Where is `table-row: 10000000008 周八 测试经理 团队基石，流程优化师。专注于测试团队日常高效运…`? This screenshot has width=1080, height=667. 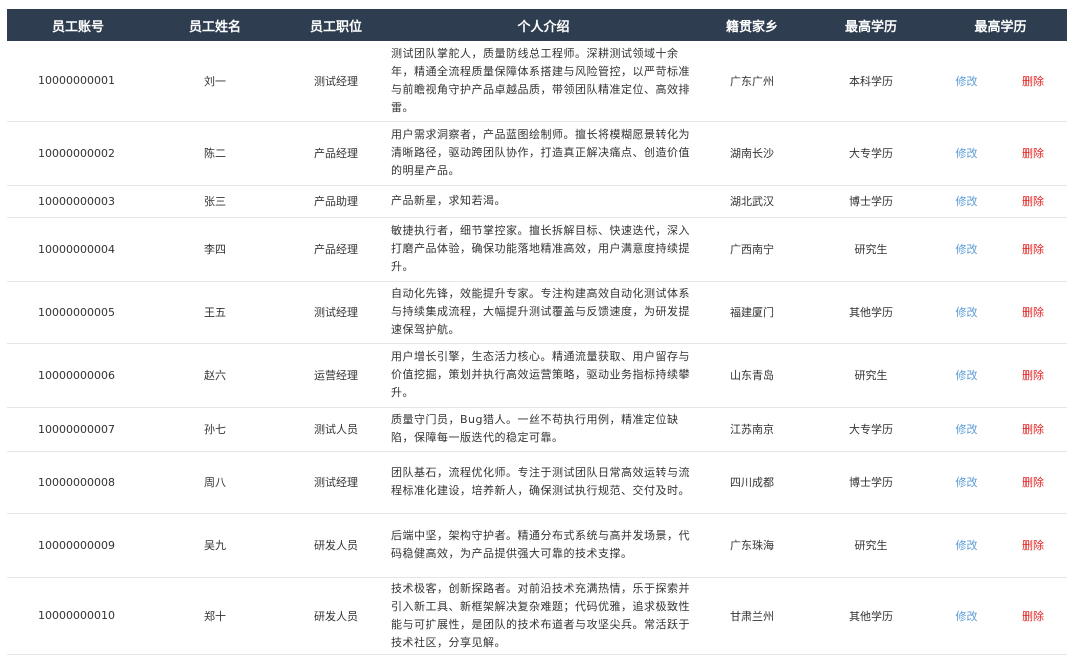
table-row: 10000000008 周八 测试经理 团队基石，流程优化师。专注于测试团队日常高效运… is located at coordinates (537, 482).